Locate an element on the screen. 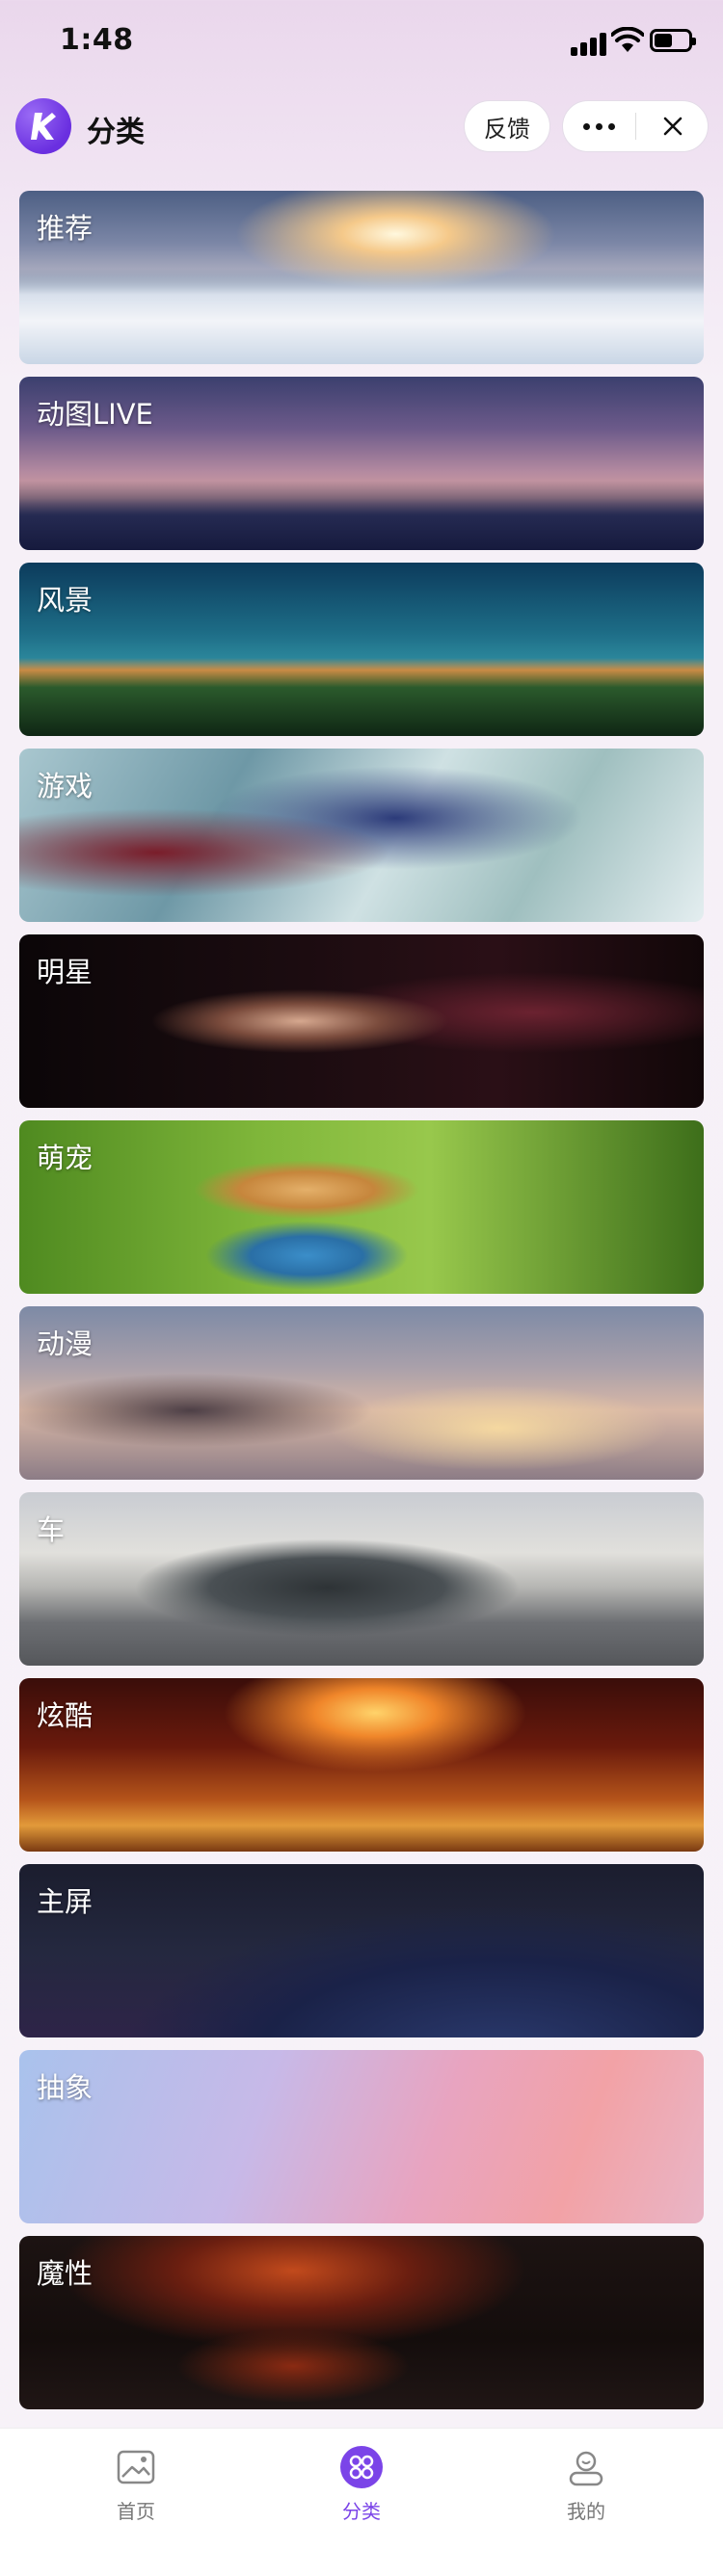 This screenshot has width=723, height=2576. tab-label: 首页 is located at coordinates (136, 2511).